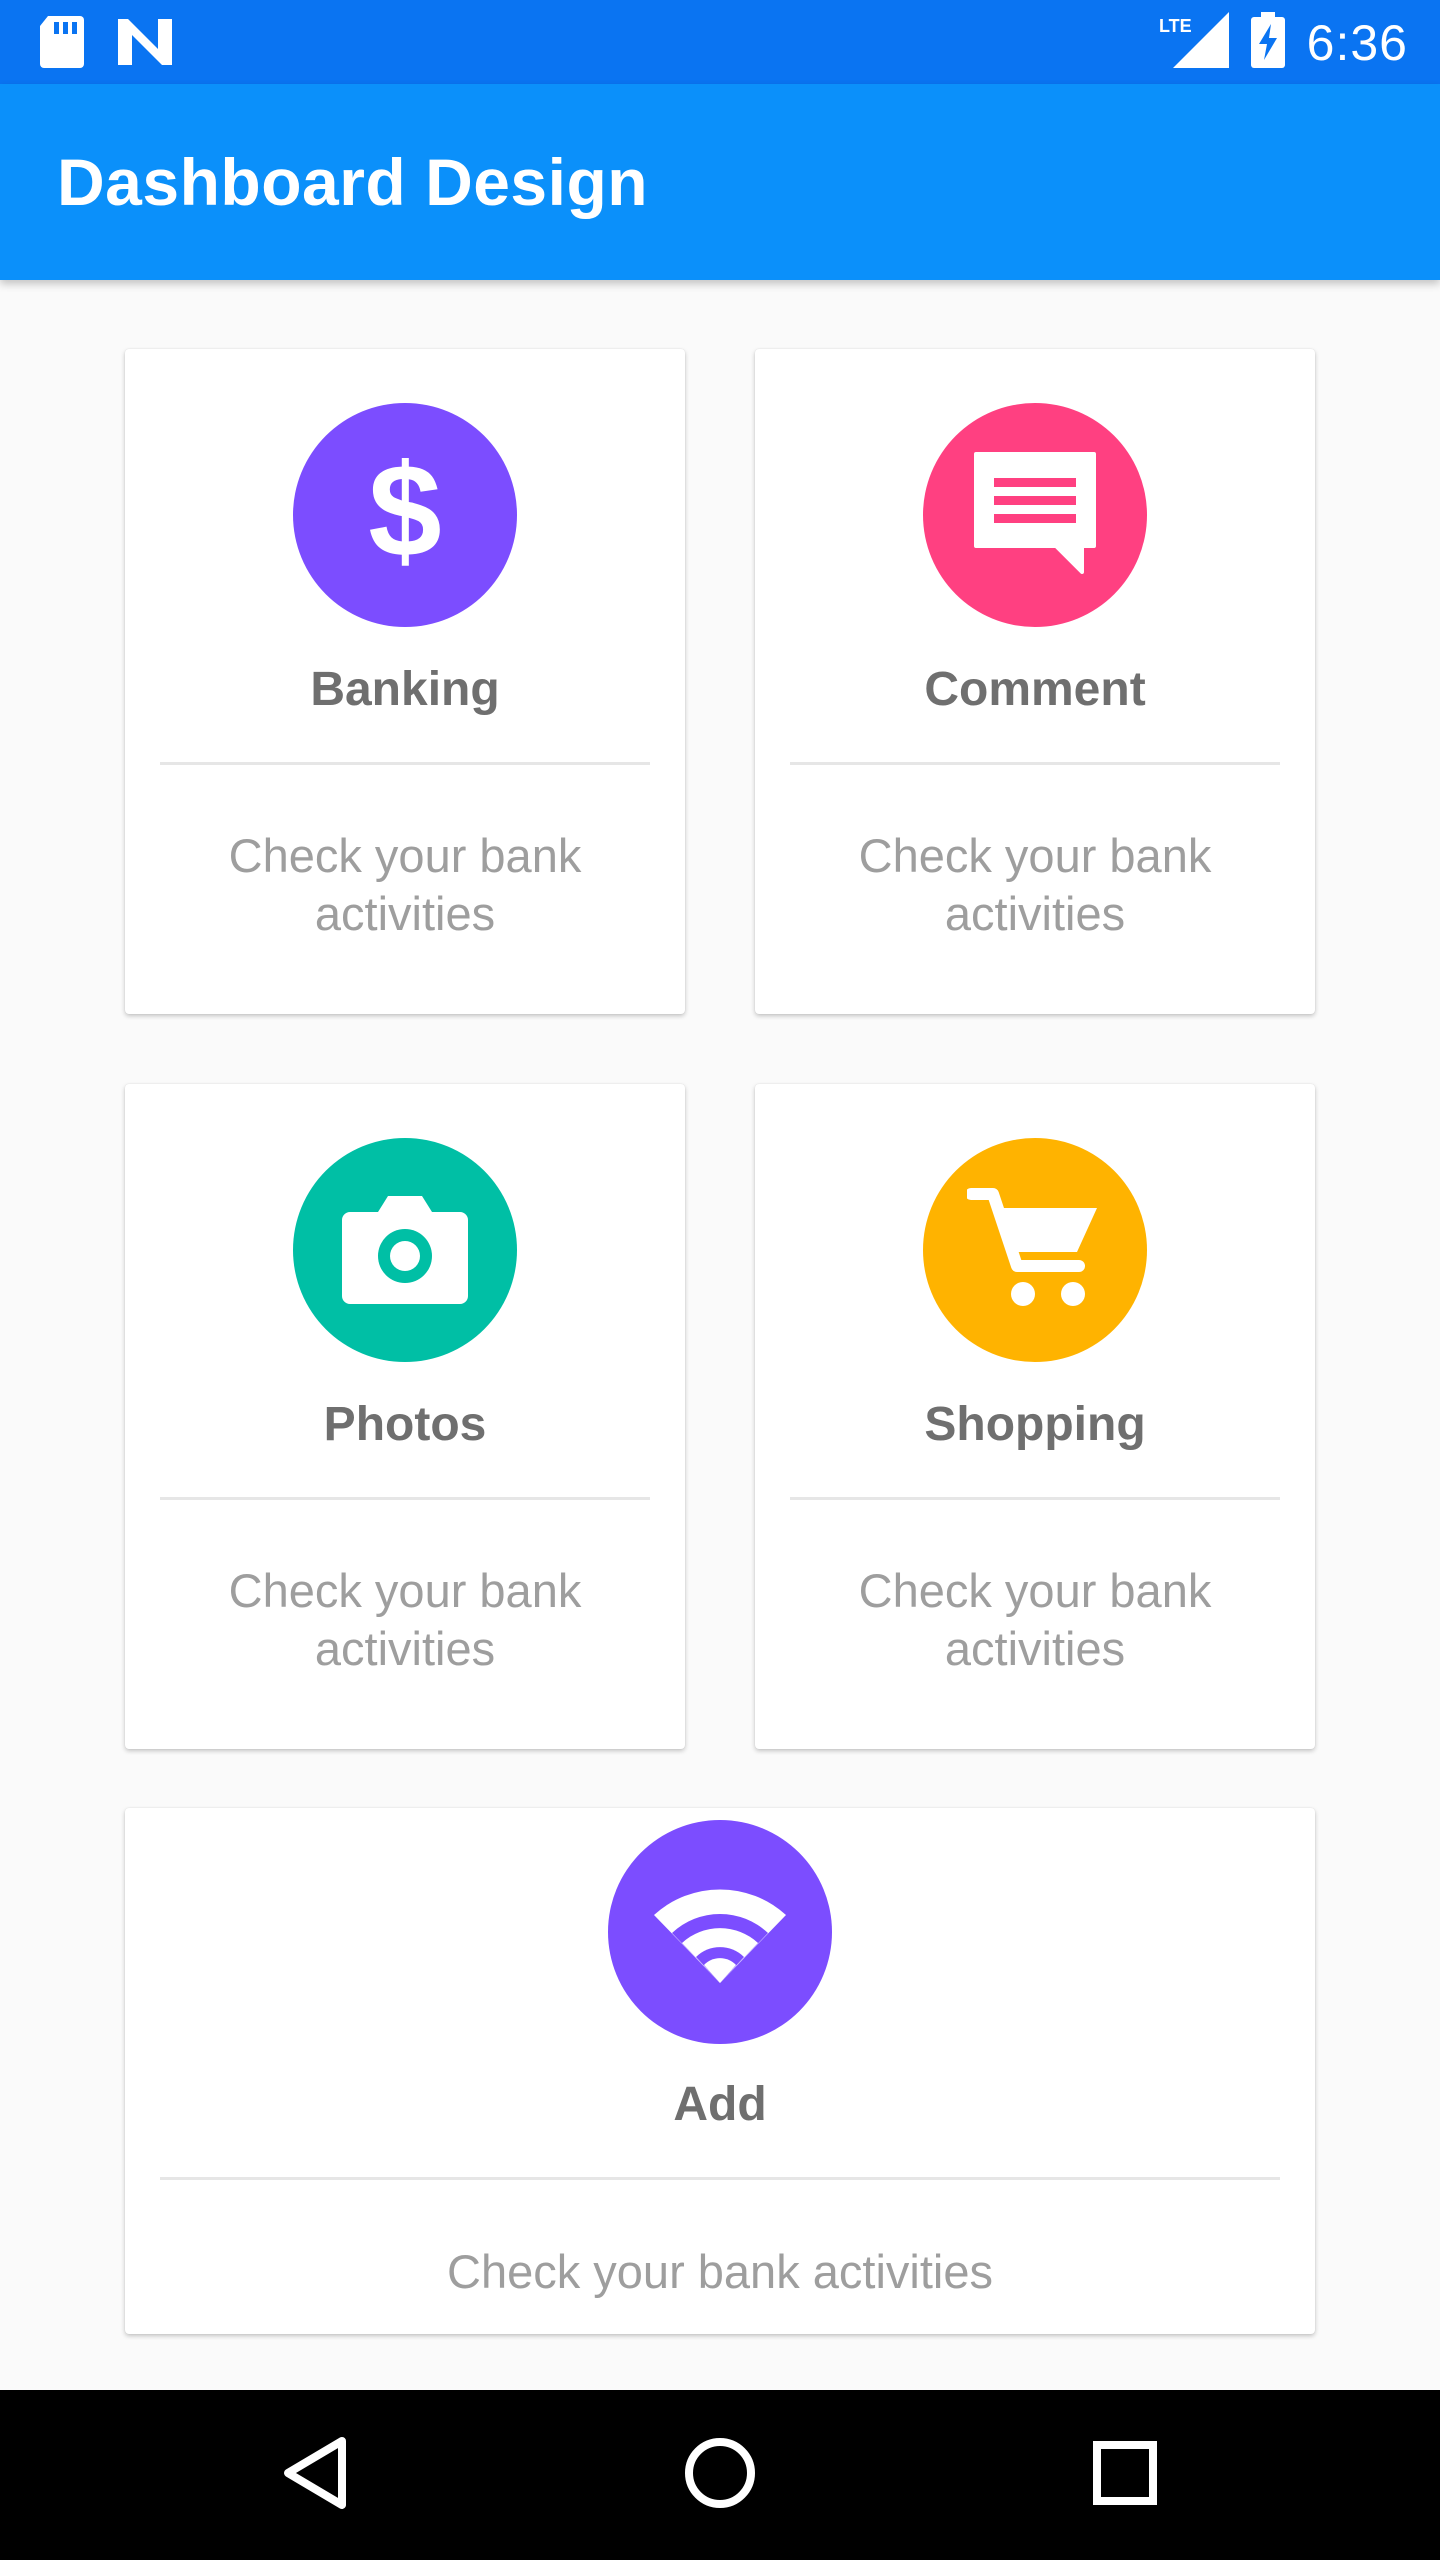  I want to click on back-button, so click(315, 2475).